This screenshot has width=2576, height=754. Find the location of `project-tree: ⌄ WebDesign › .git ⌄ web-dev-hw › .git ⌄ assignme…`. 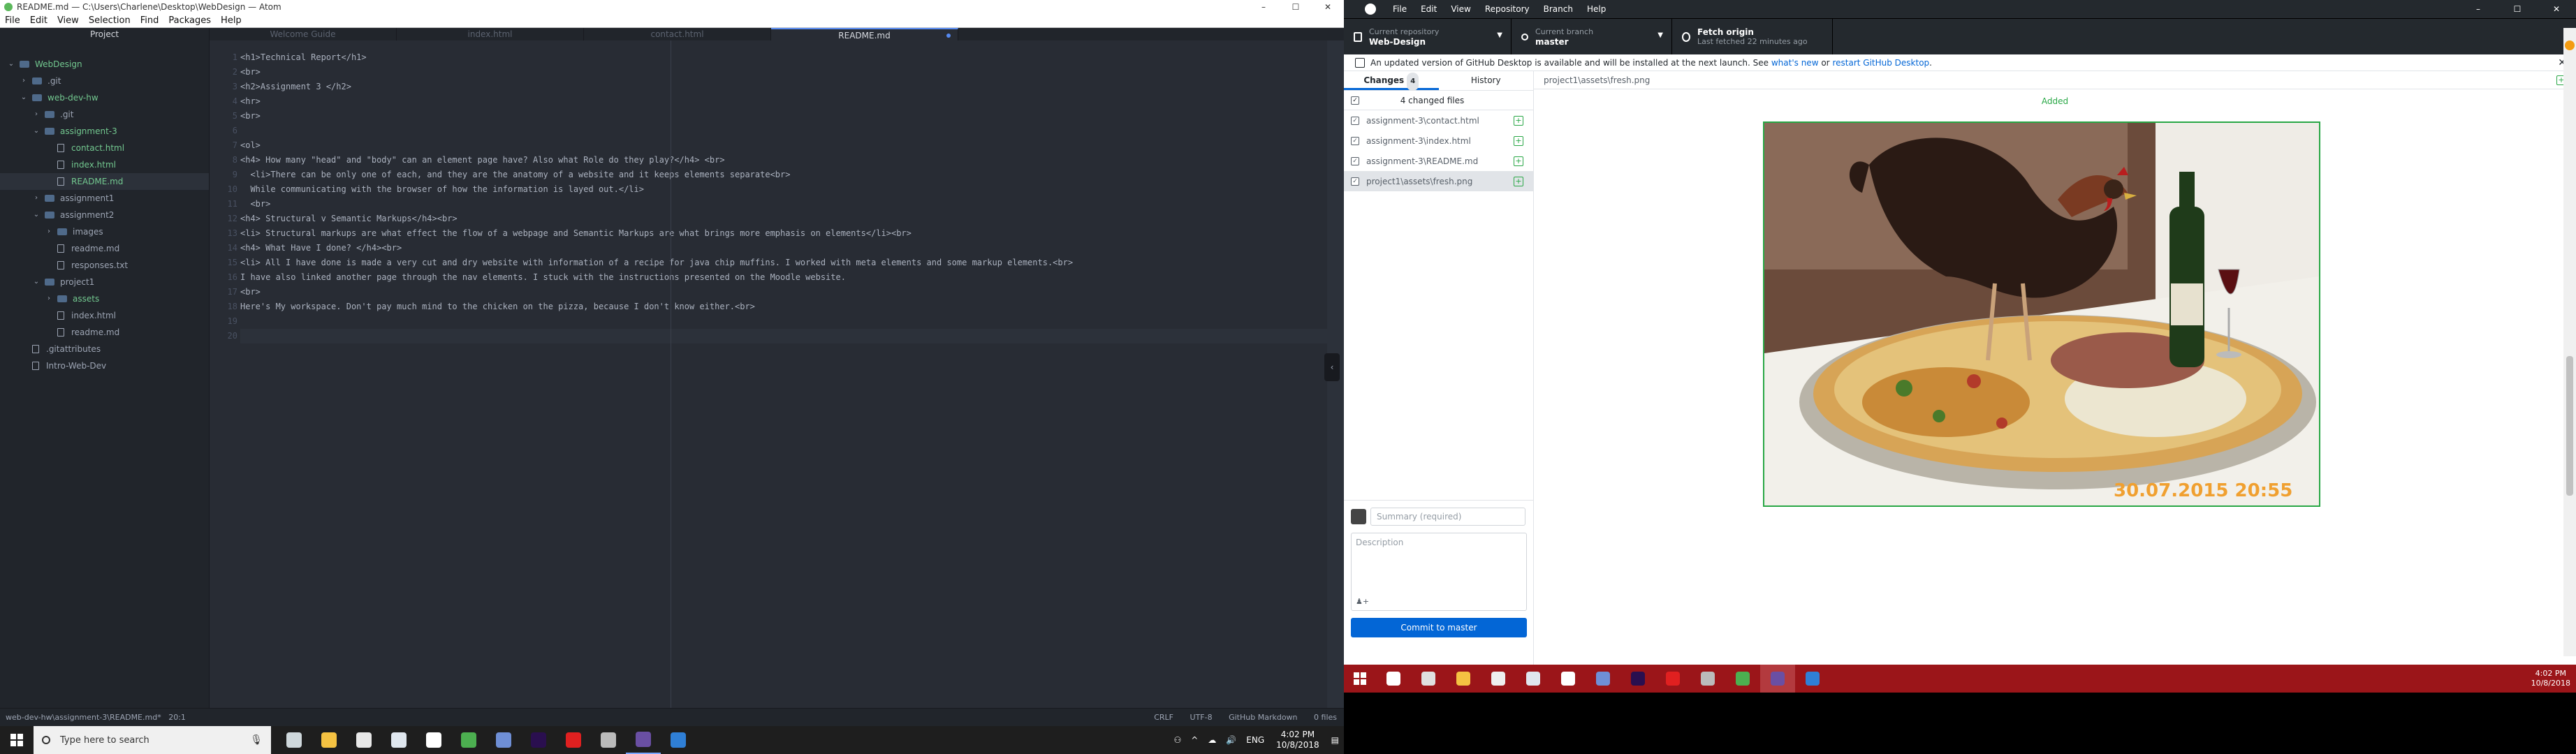

project-tree: ⌄ WebDesign › .git ⌄ web-dev-hw › .git ⌄ assignme… is located at coordinates (105, 374).